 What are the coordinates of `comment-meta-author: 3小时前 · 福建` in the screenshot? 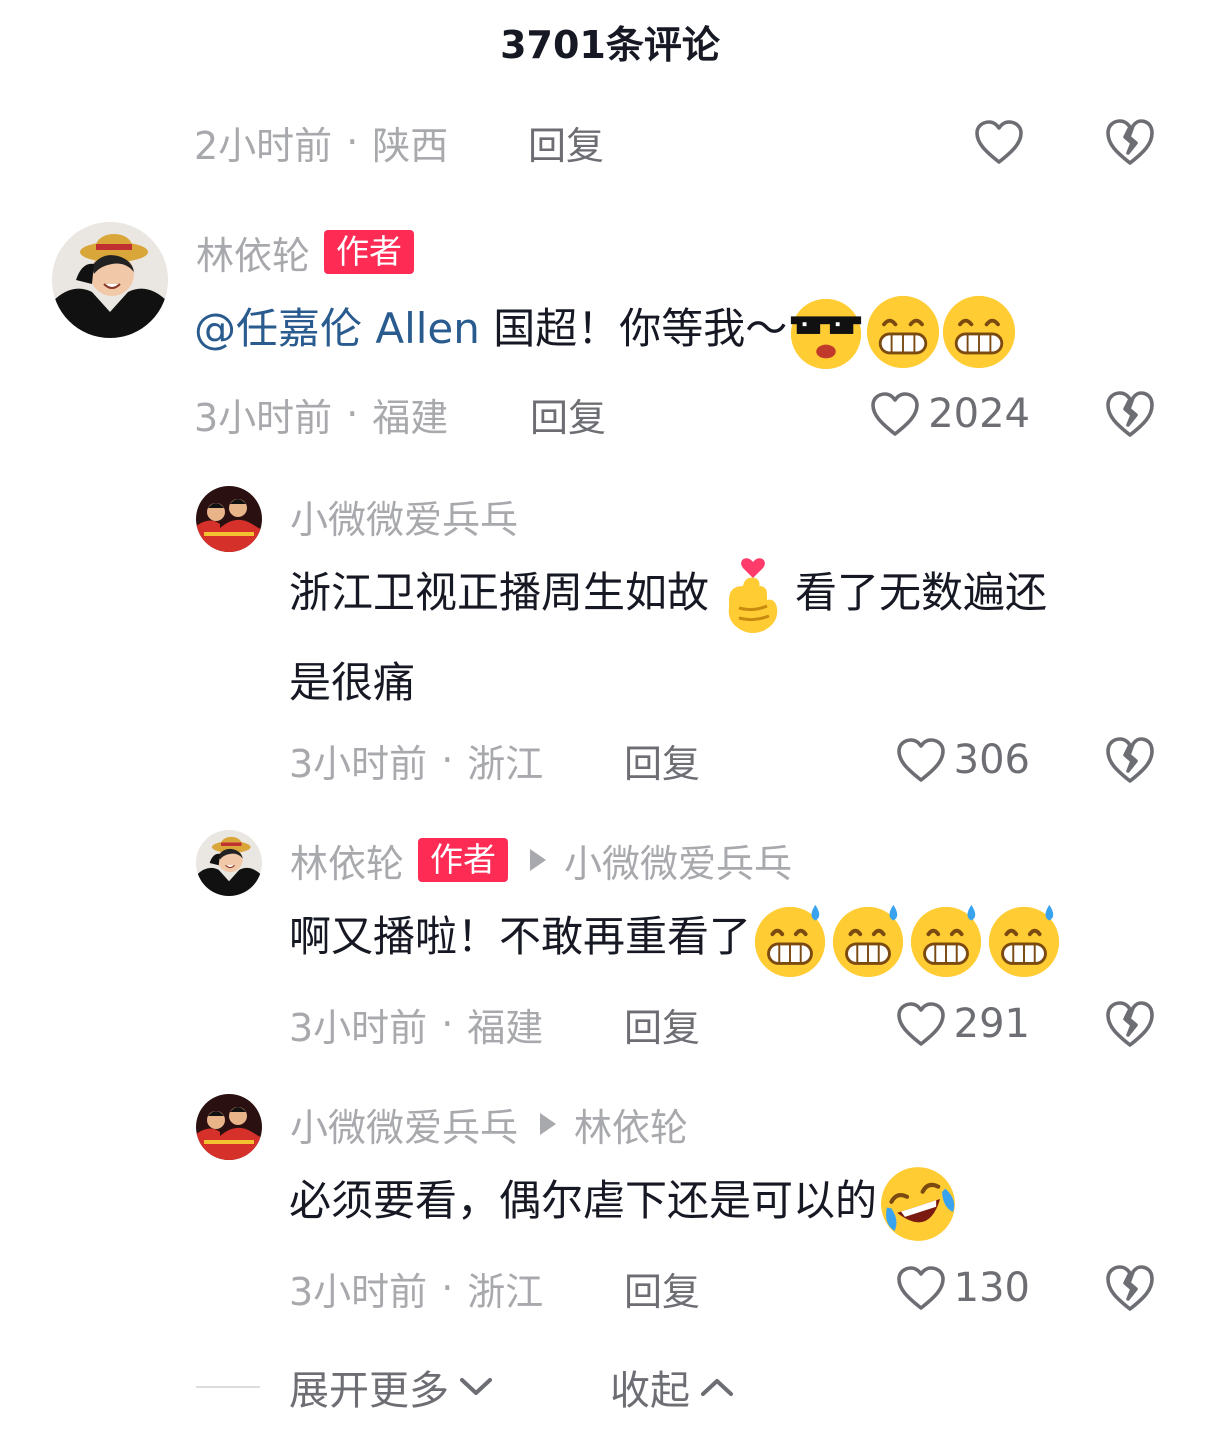 It's located at (321, 414).